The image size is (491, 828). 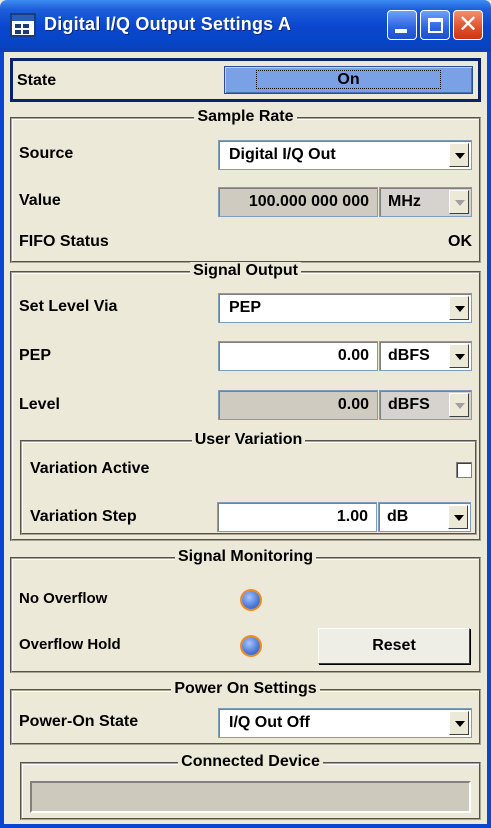 What do you see at coordinates (401, 31) in the screenshot?
I see `minimize-icon` at bounding box center [401, 31].